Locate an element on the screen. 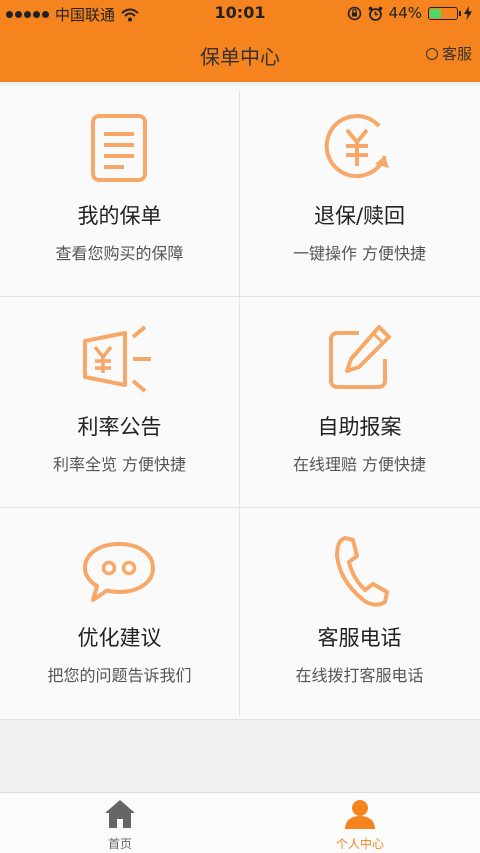  grid-item-title: 我的保单 is located at coordinates (119, 216).